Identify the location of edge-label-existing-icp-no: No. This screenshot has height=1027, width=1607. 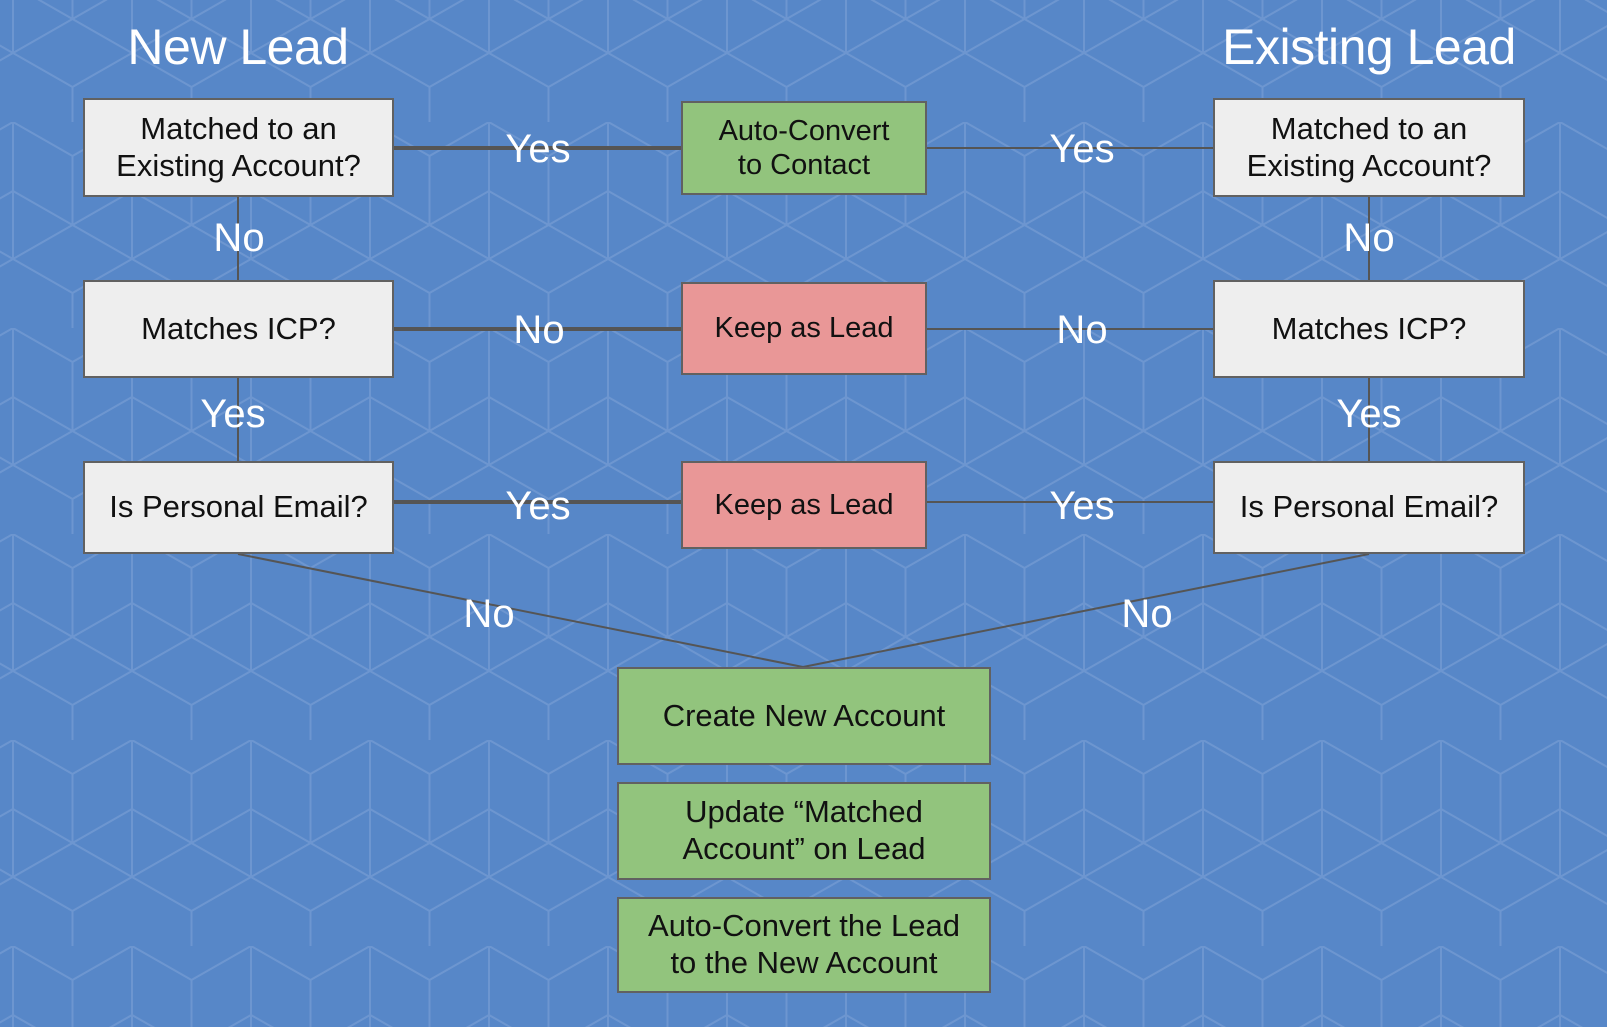
(1082, 330).